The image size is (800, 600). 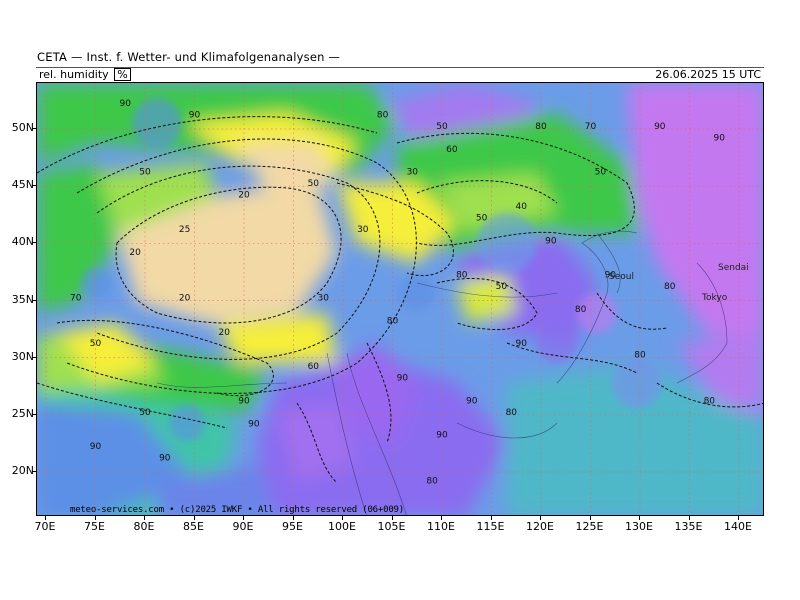 I want to click on longitude-label: 105E, so click(x=391, y=526).